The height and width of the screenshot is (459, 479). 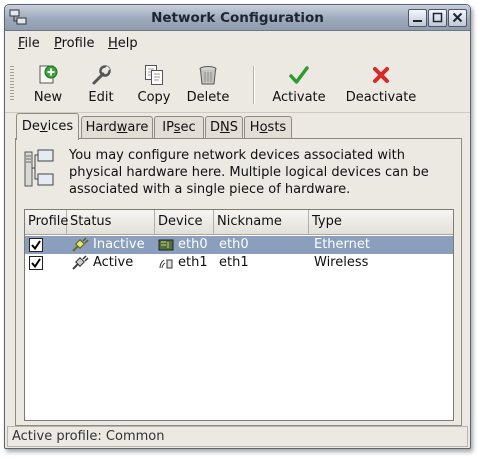 What do you see at coordinates (46, 222) in the screenshot?
I see `column-profile: Profile` at bounding box center [46, 222].